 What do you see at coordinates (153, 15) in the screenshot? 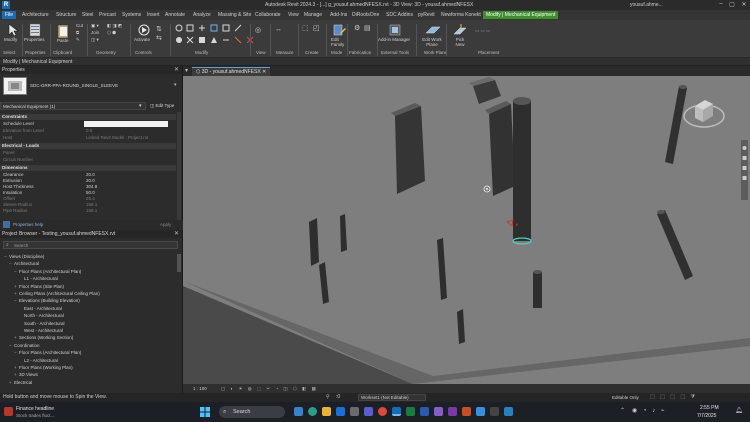
I see `tab-insert: Insert` at bounding box center [153, 15].